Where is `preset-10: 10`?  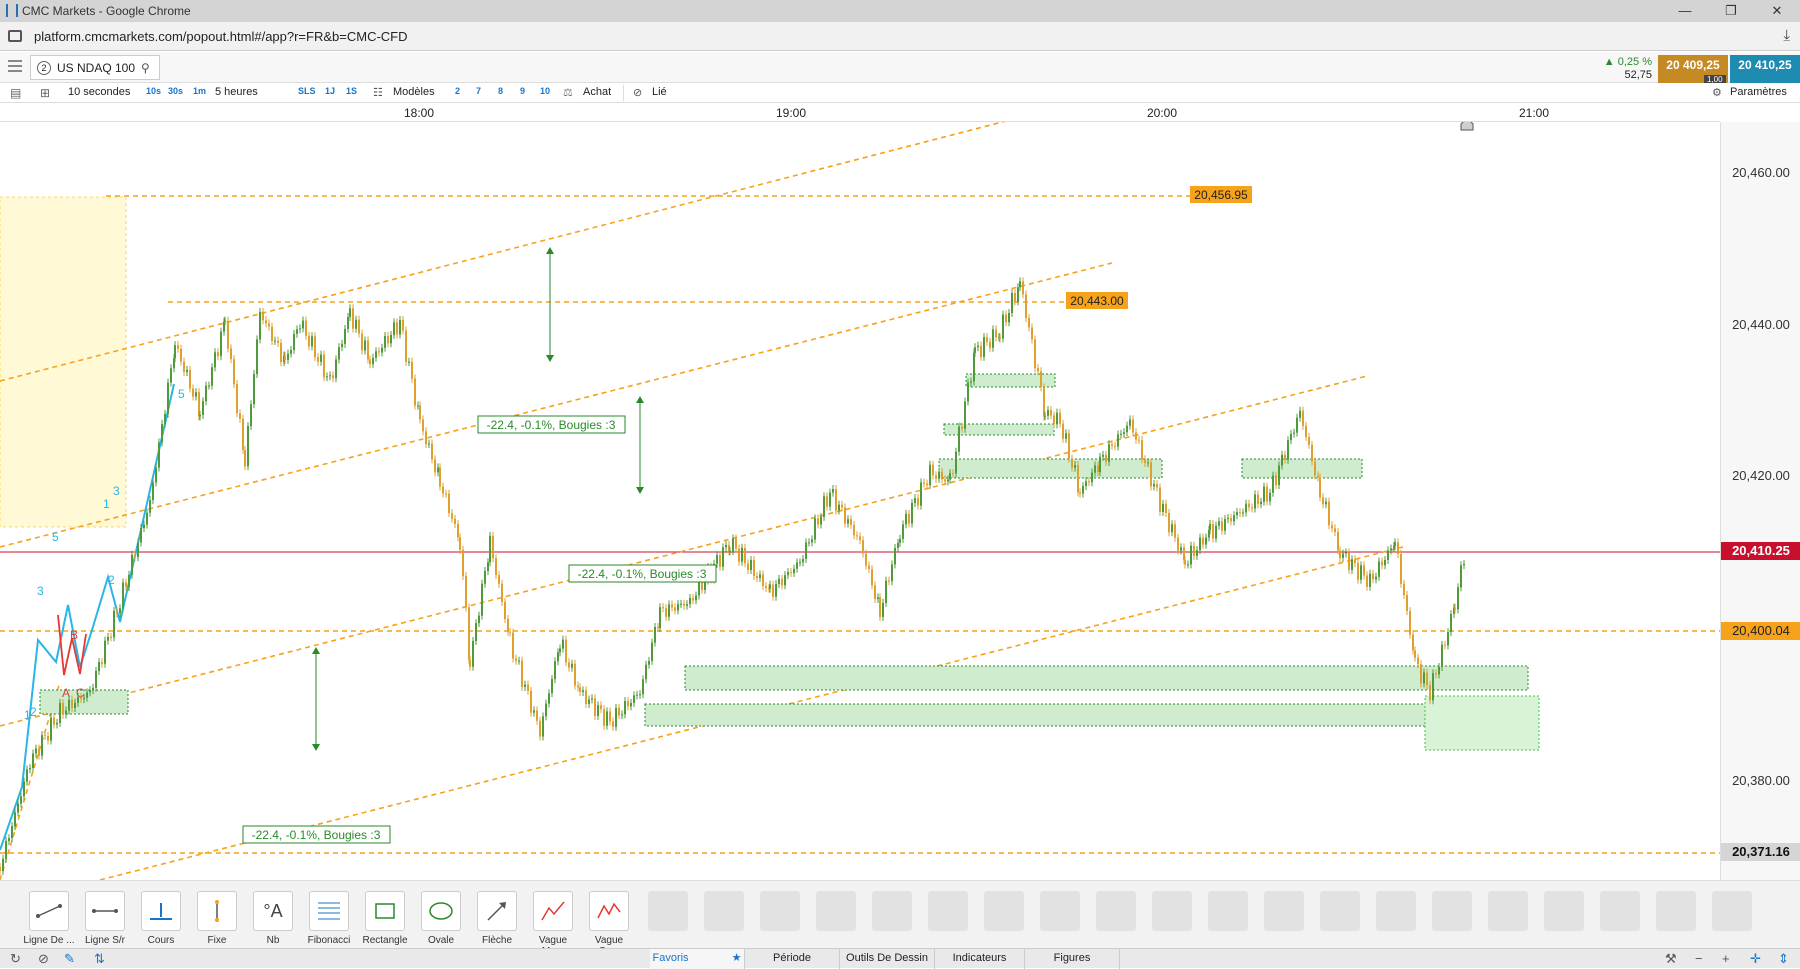
preset-10: 10 is located at coordinates (545, 91).